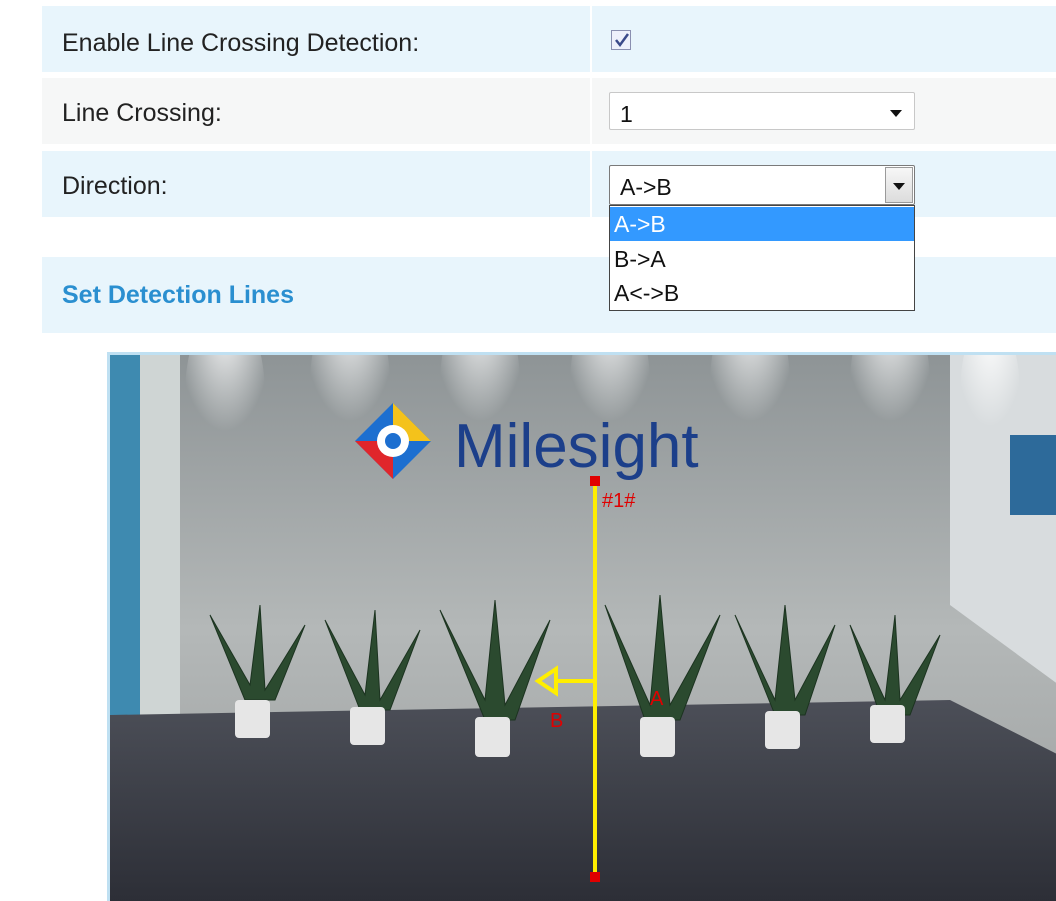  I want to click on direction-option: B->A, so click(762, 259).